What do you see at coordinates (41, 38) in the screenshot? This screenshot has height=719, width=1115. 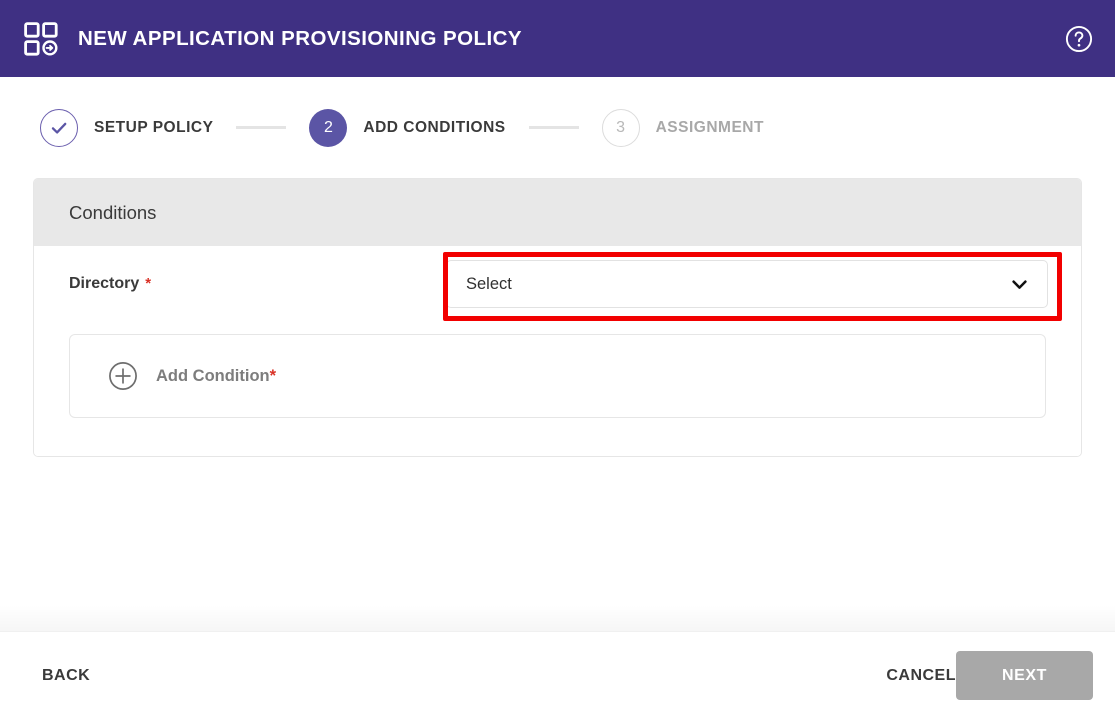 I see `app-grid-provisioning-icon` at bounding box center [41, 38].